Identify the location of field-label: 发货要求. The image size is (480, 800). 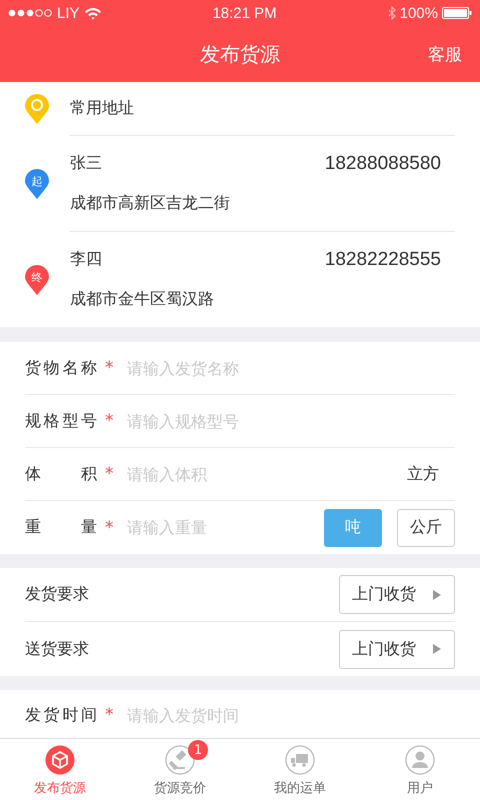
(57, 594).